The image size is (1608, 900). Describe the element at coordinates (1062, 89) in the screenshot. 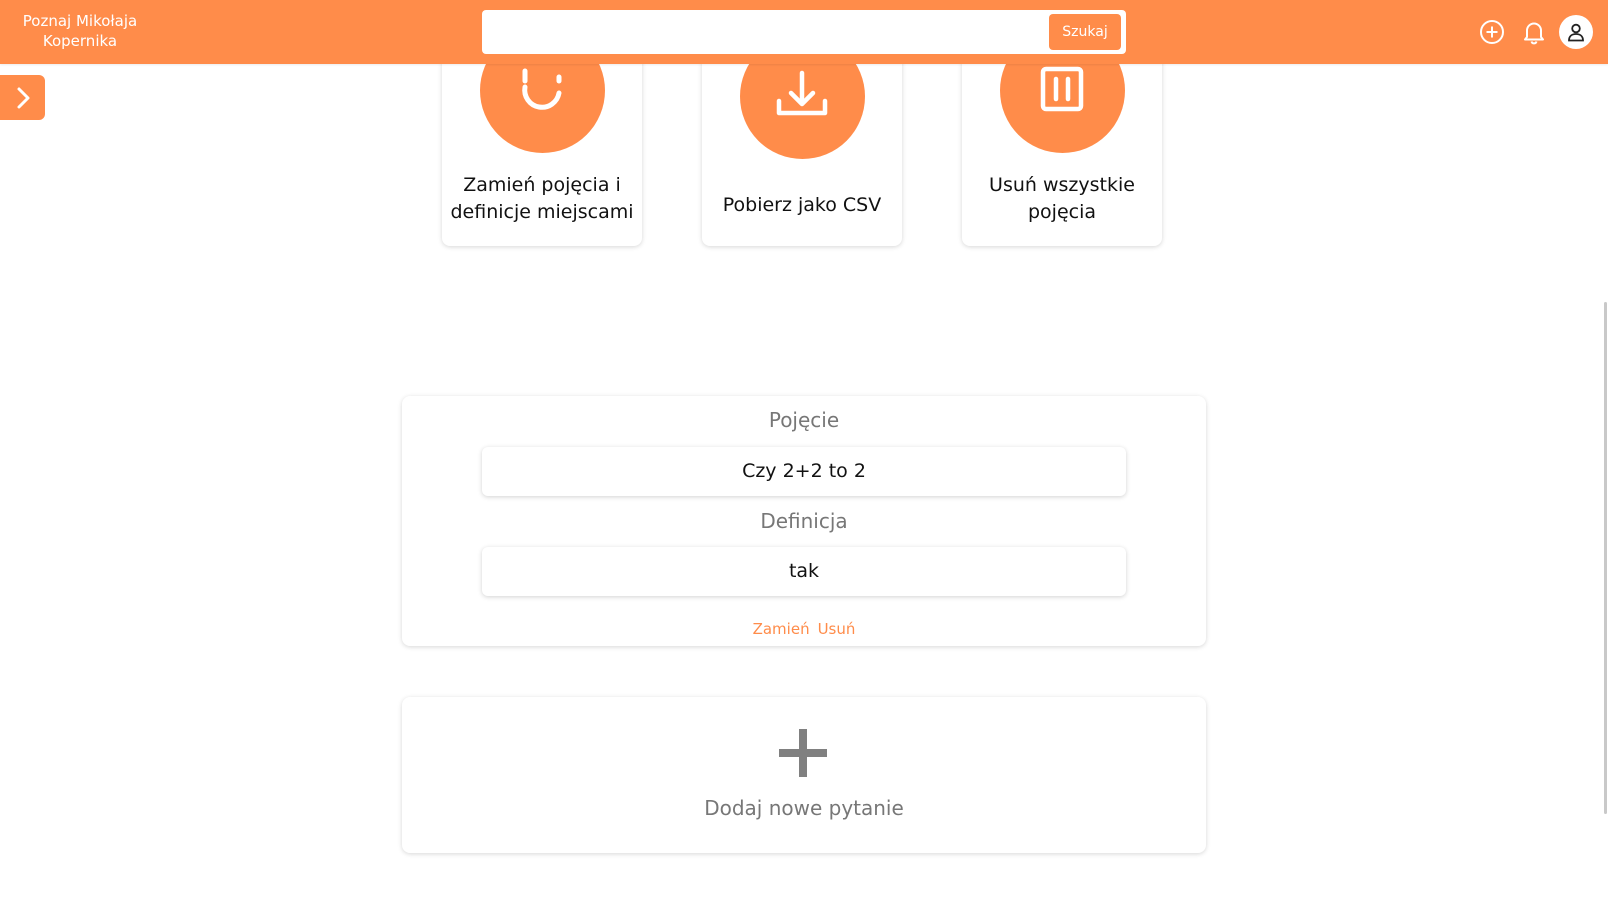

I see `trash-icon` at that location.